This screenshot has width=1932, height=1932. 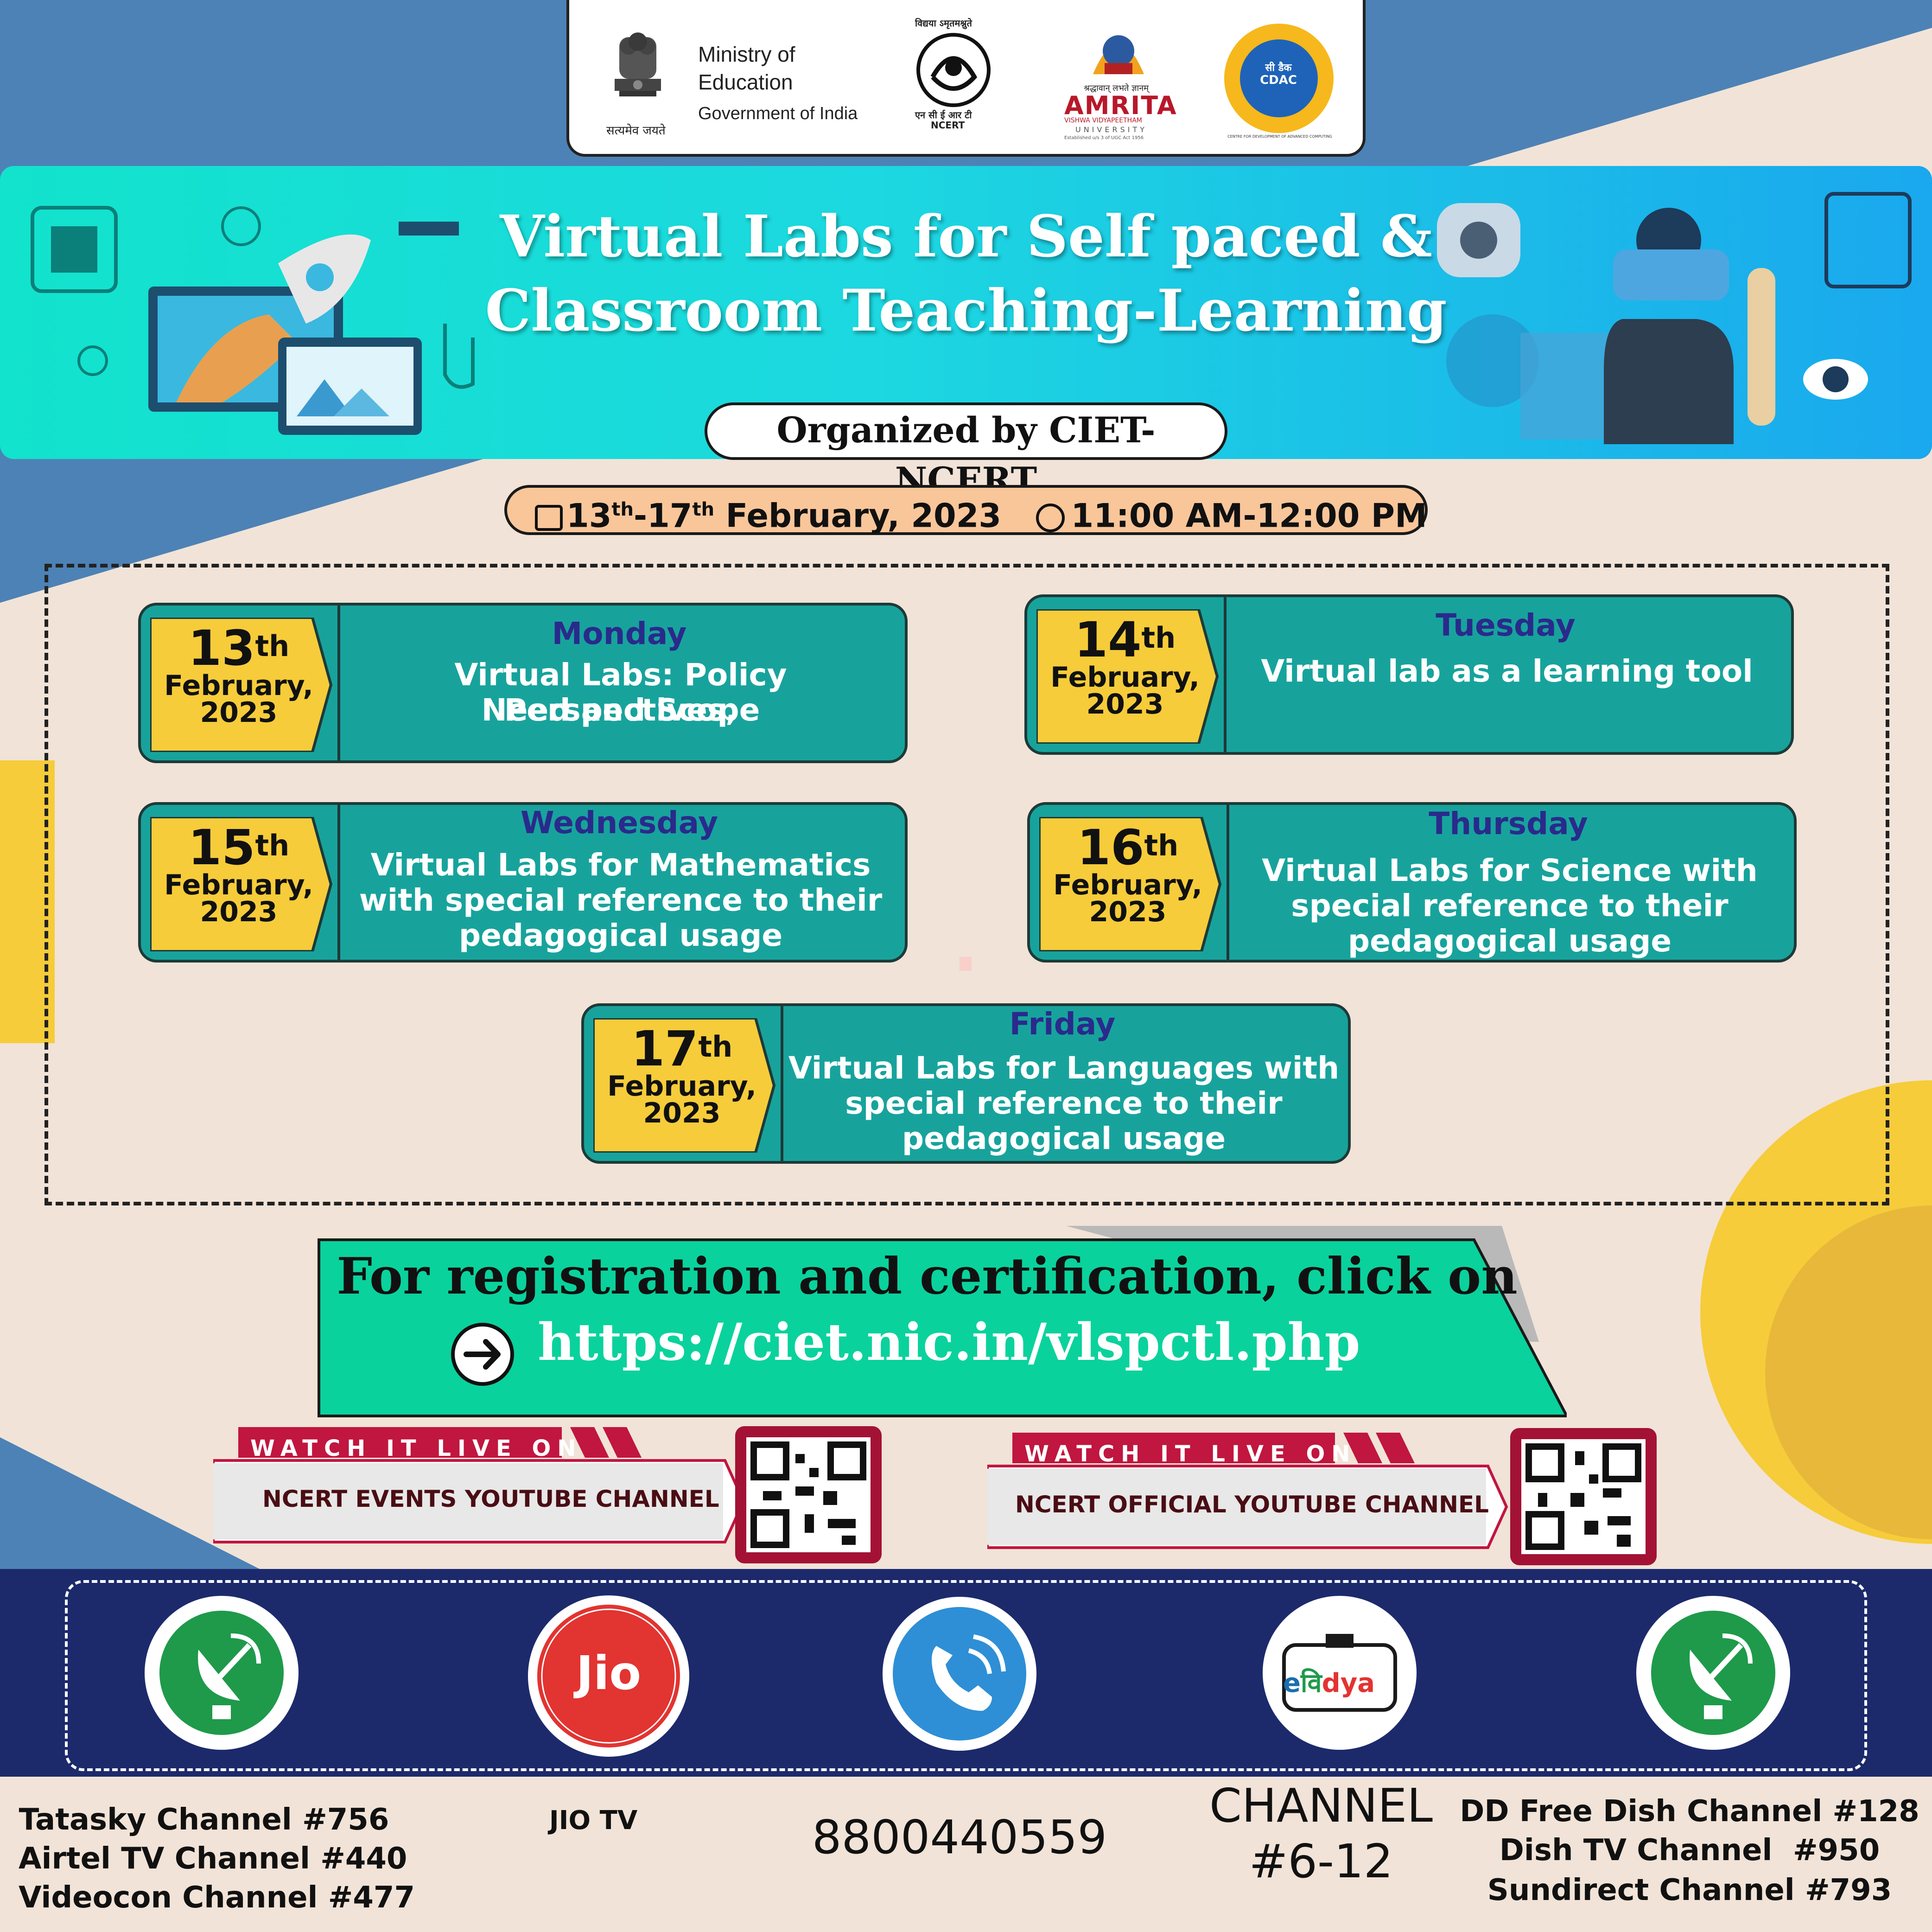 I want to click on date-start-sup: th, so click(x=622, y=509).